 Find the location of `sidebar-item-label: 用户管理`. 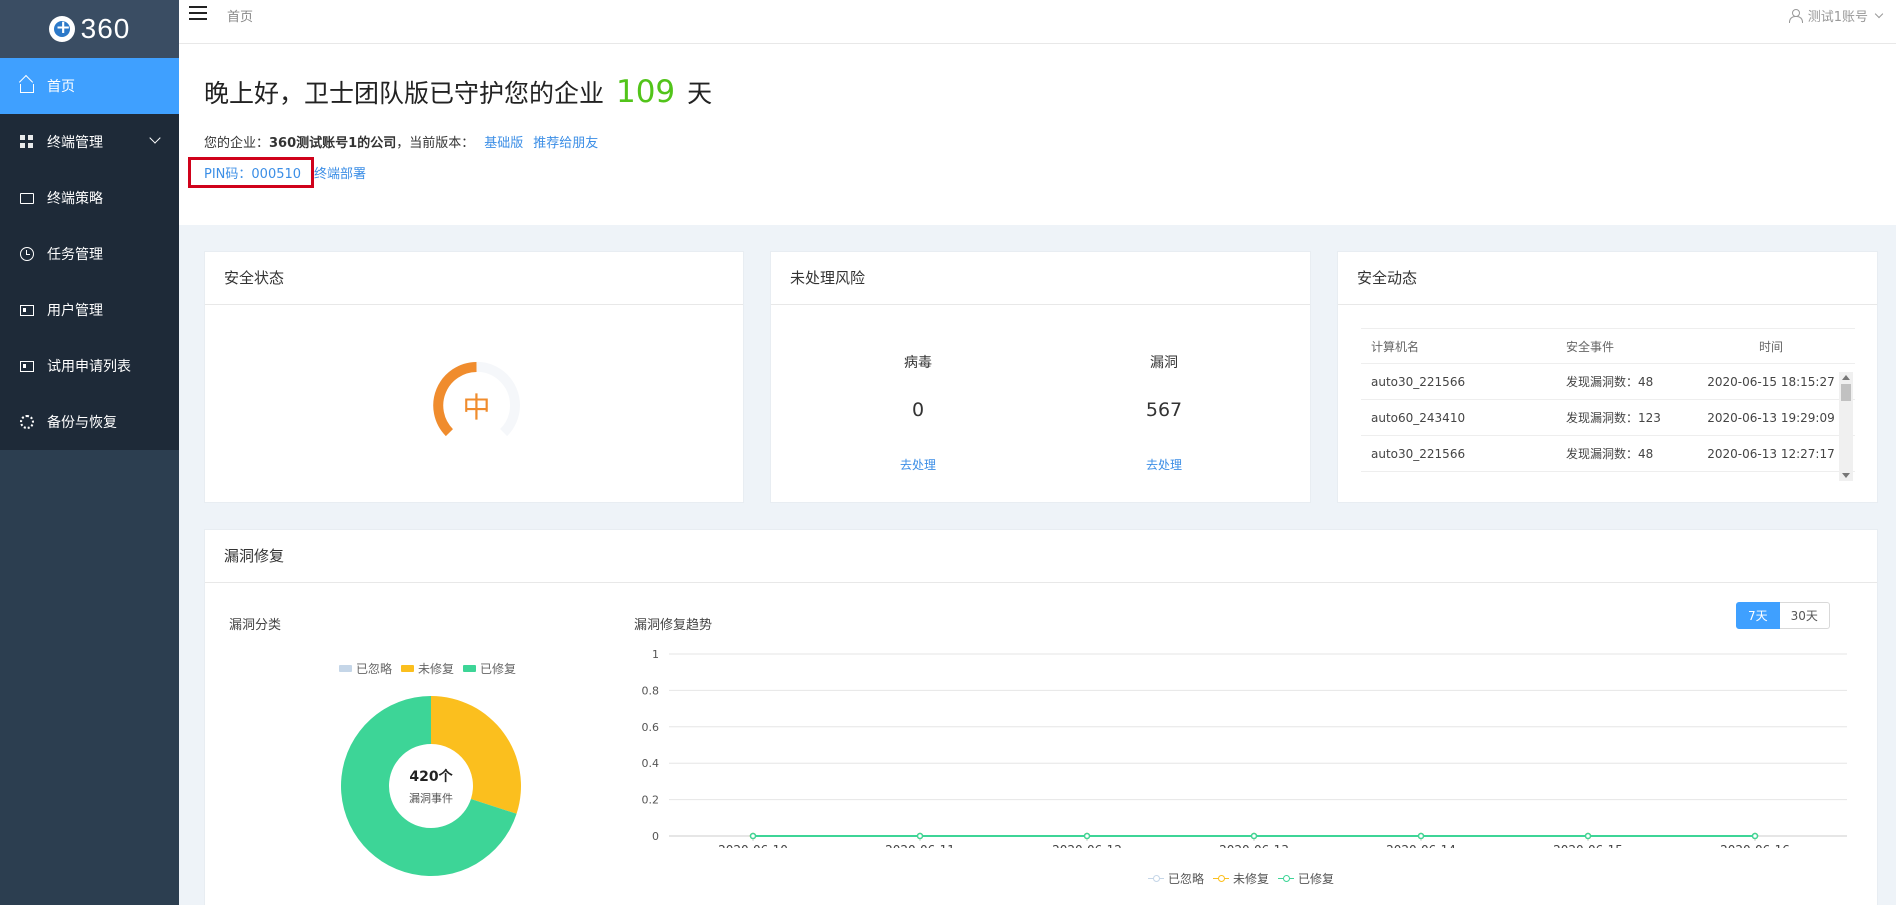

sidebar-item-label: 用户管理 is located at coordinates (75, 311).